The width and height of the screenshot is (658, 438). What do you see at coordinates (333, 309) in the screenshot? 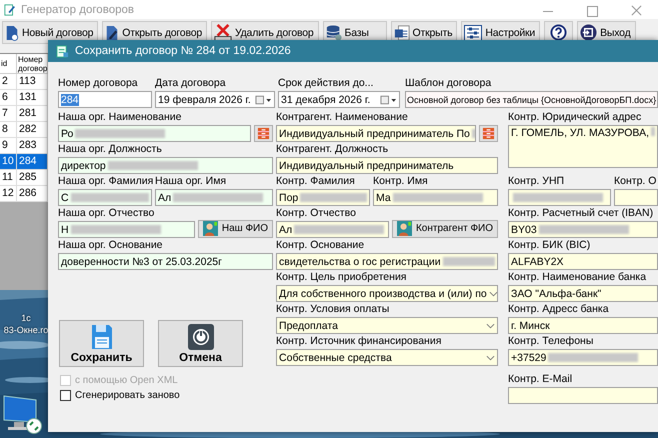
I see `field-label: Контр. Условия оплаты` at bounding box center [333, 309].